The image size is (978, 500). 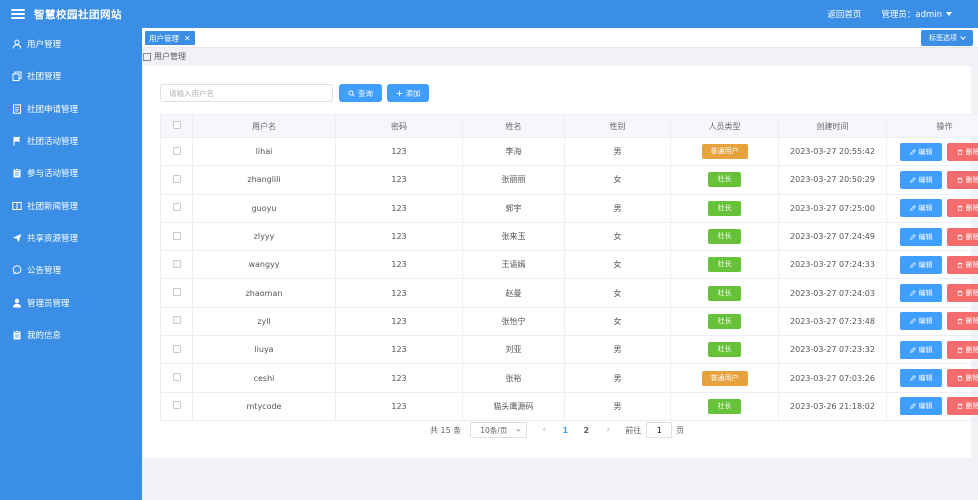 I want to click on total-count: 共 15 条, so click(x=446, y=430).